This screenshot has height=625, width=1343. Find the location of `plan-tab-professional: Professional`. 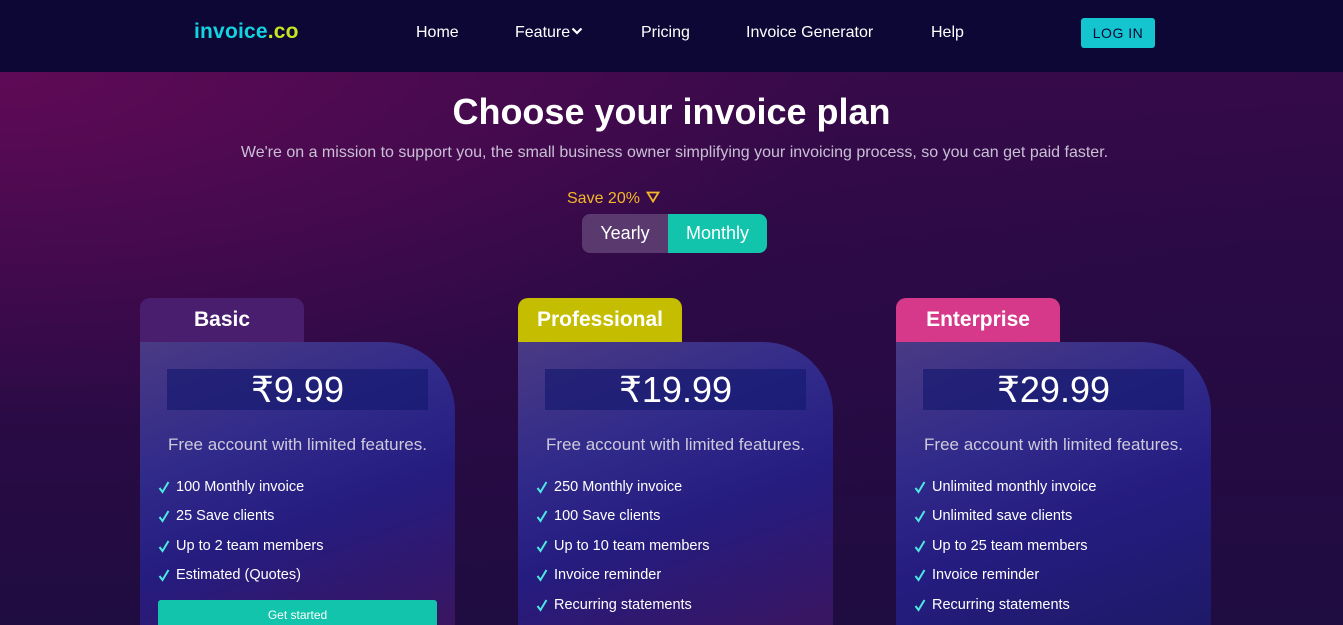

plan-tab-professional: Professional is located at coordinates (600, 320).